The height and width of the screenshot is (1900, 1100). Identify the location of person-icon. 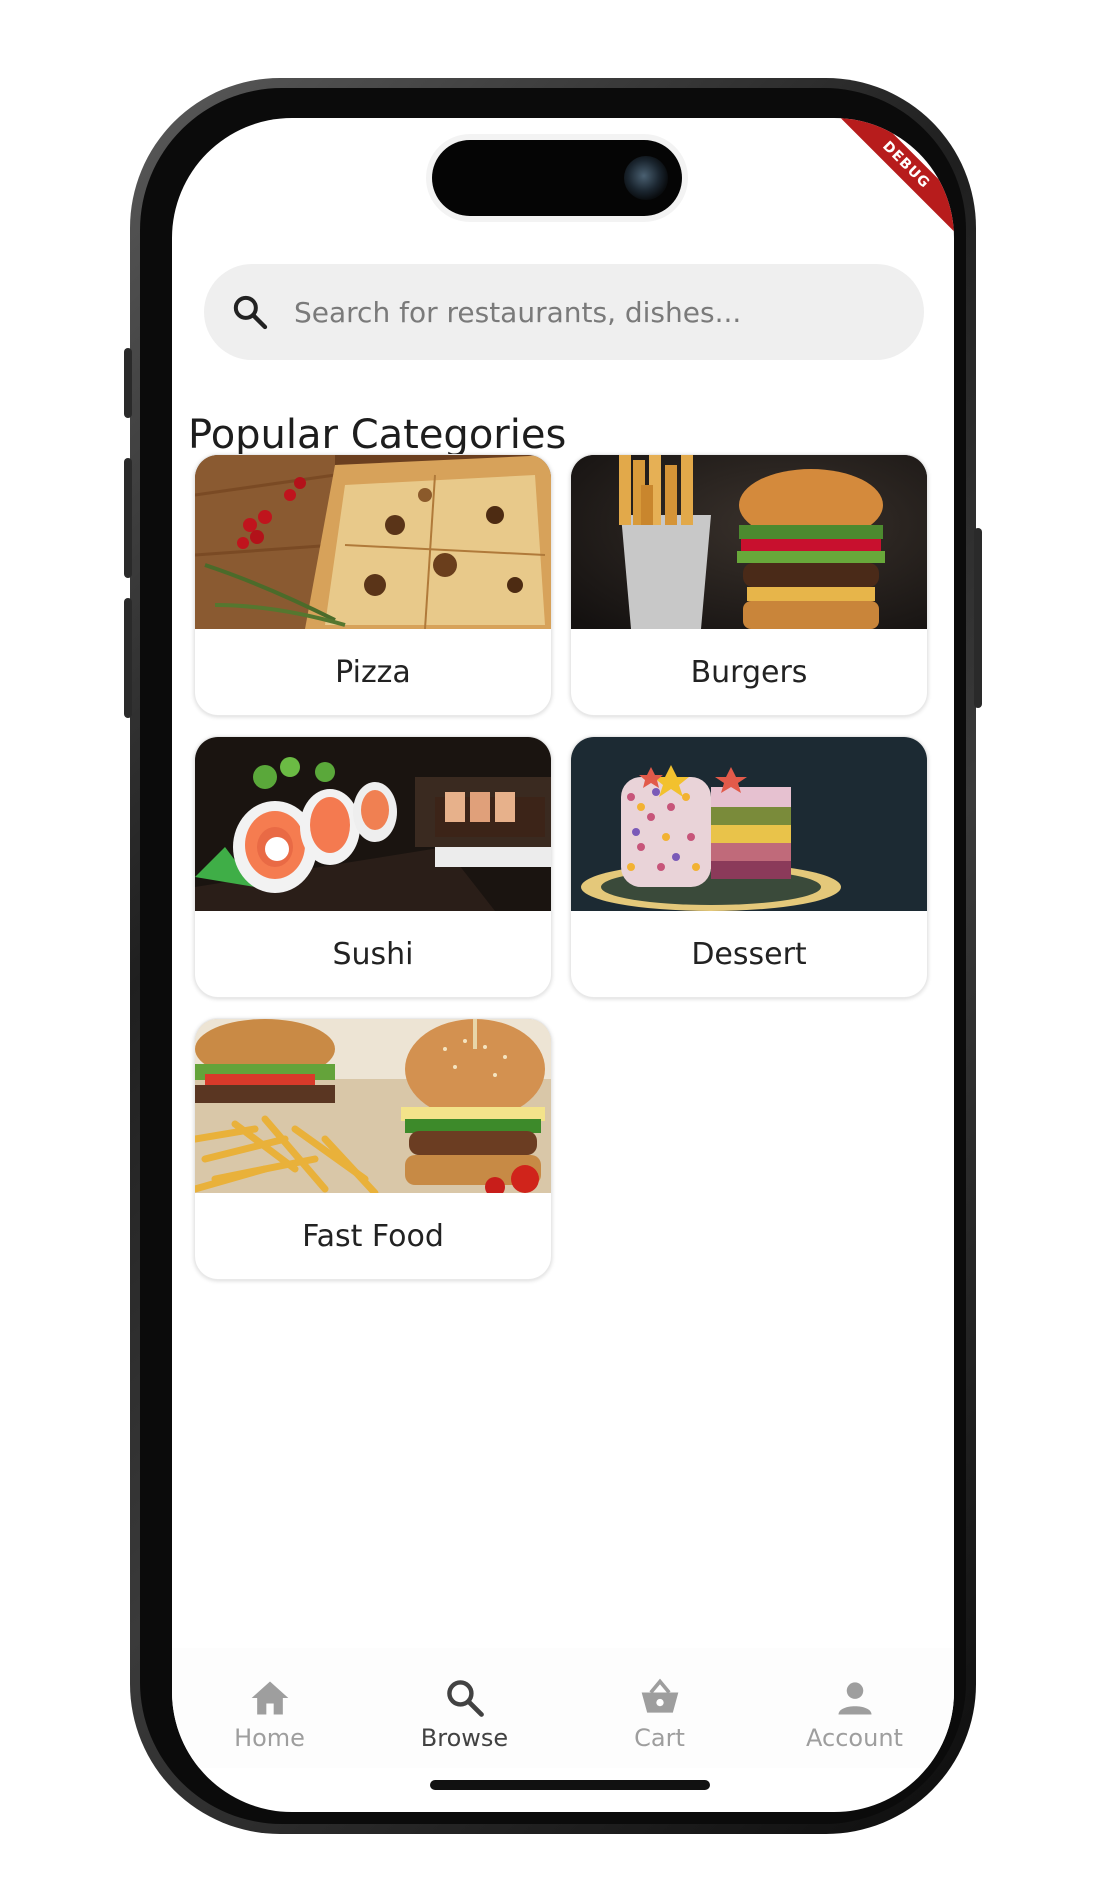
(854, 1698).